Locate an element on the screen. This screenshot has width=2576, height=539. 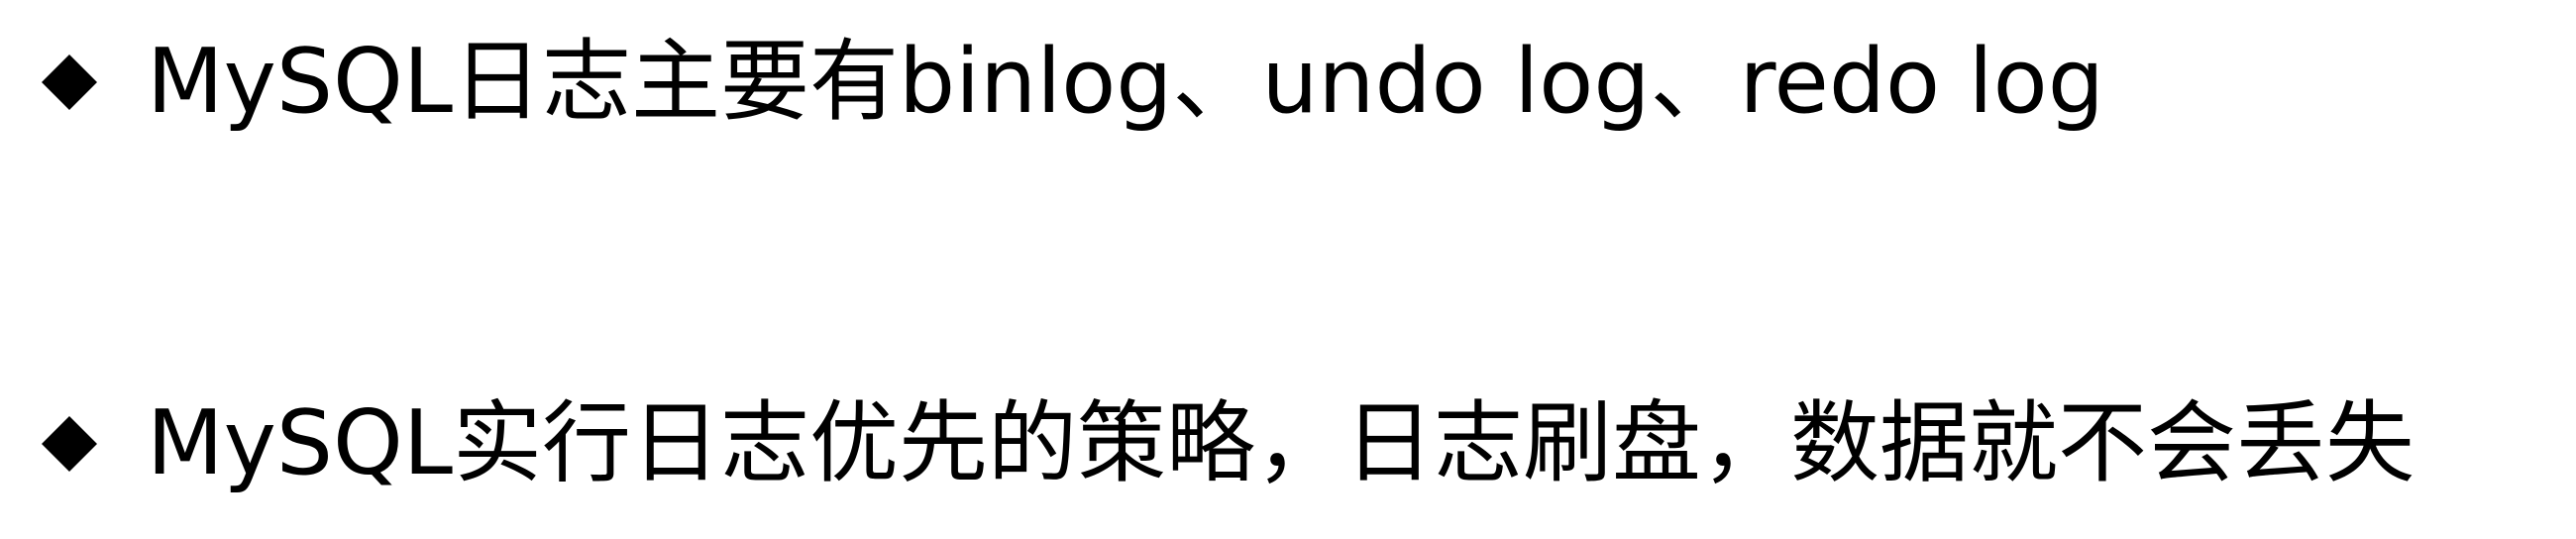
bullet-text-log-types: MySQL日志主要有binlog、undo log、redo log is located at coordinates (1125, 82).